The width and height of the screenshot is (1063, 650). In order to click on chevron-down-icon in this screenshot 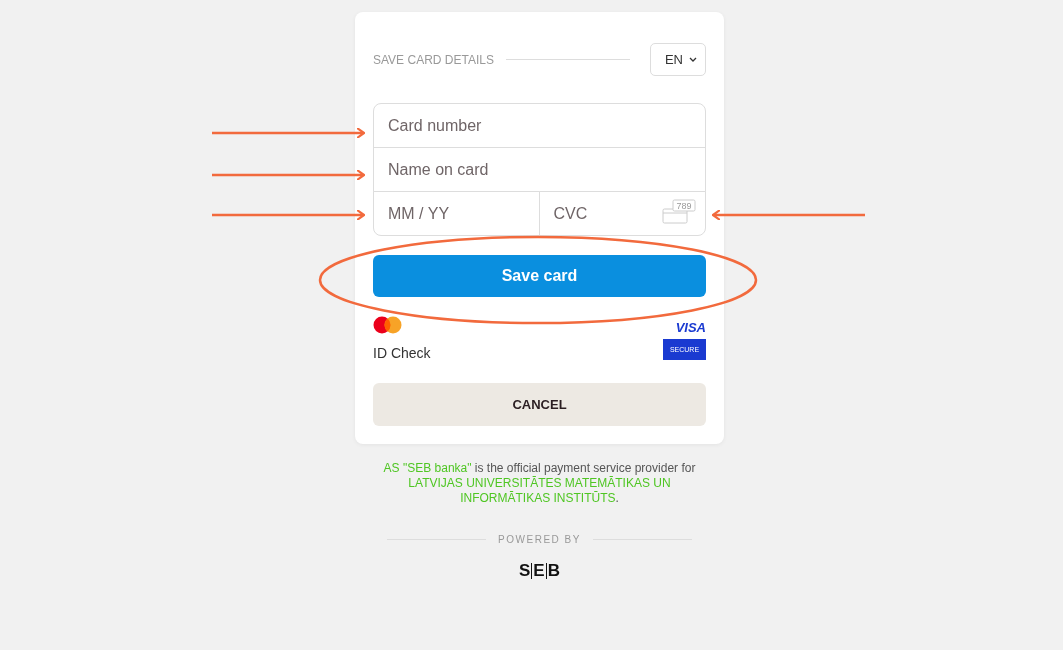, I will do `click(693, 59)`.